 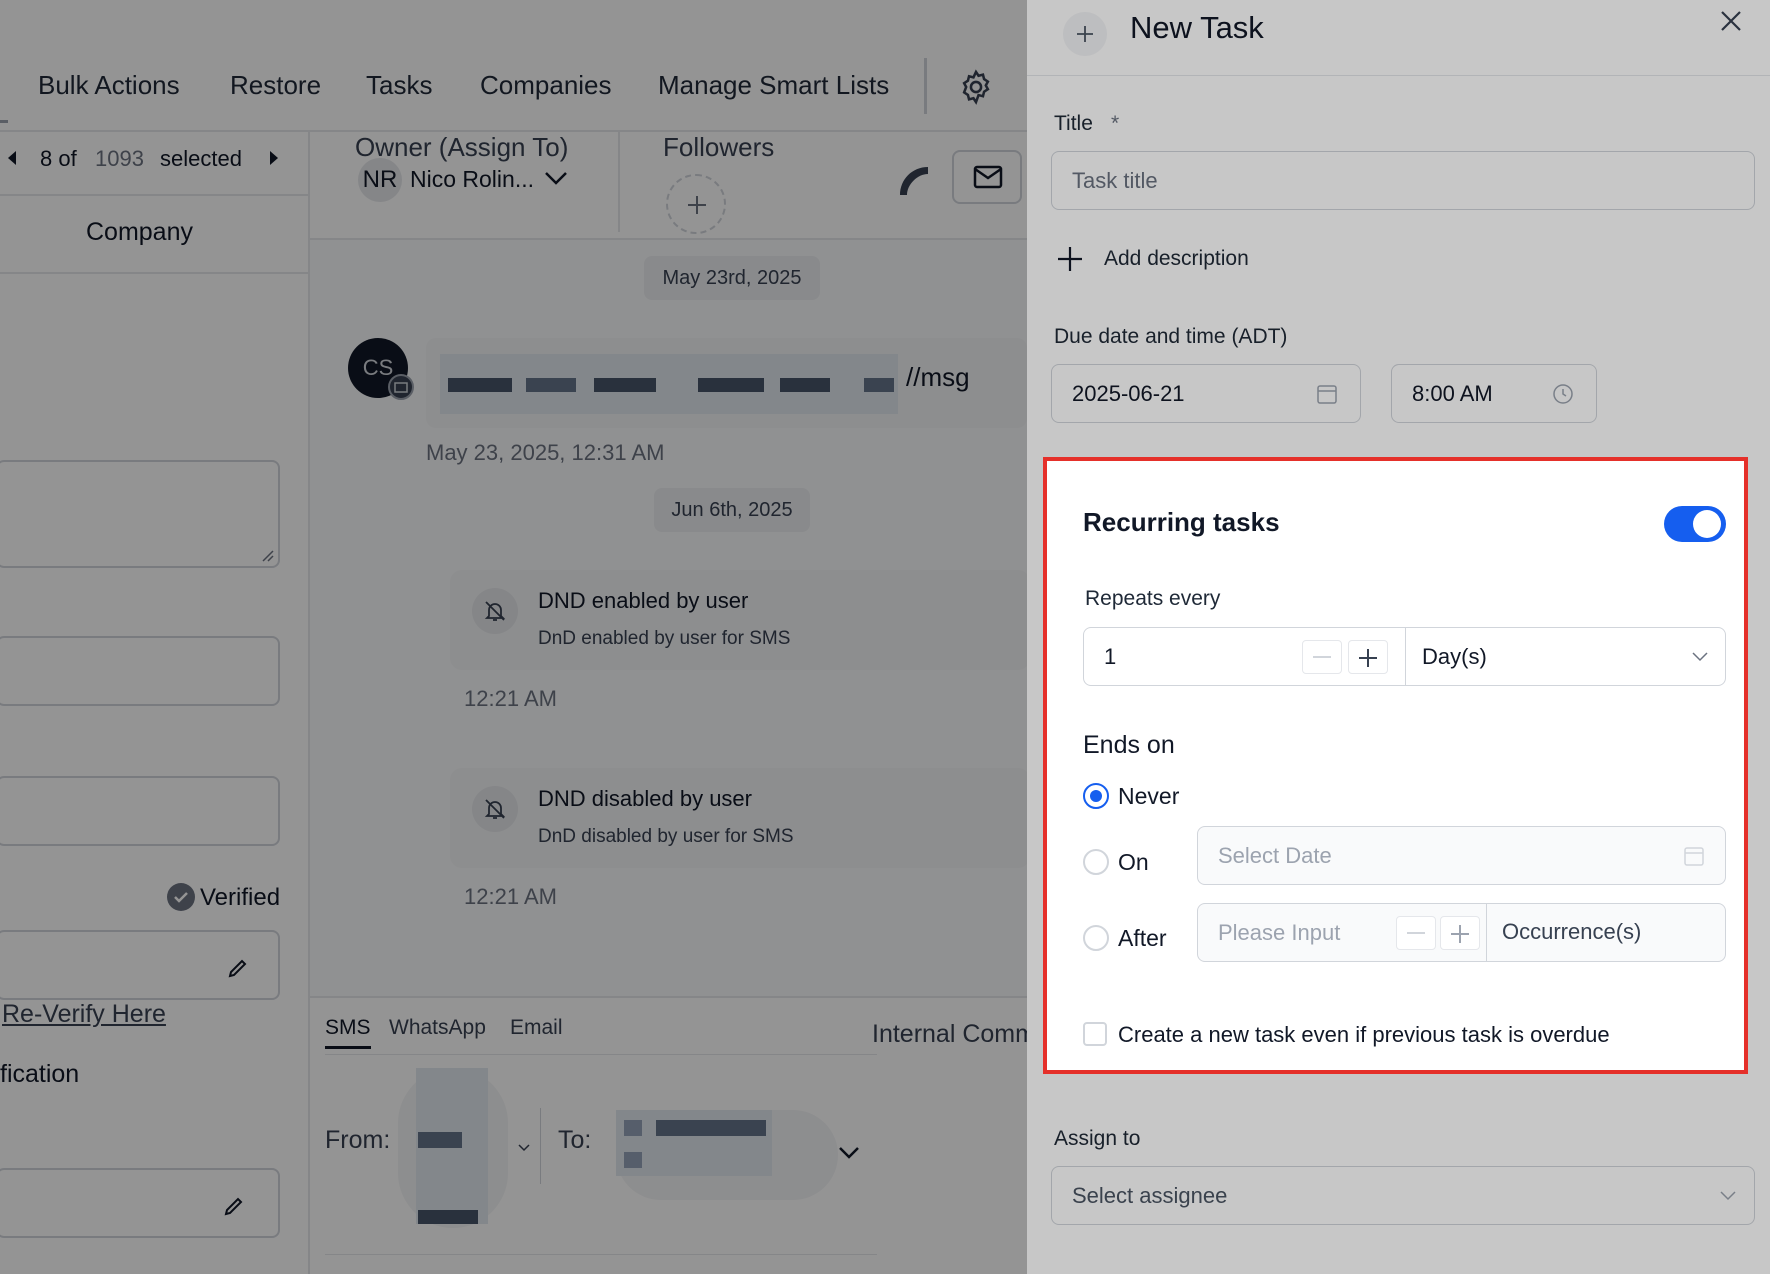 I want to click on recurring-heading: Recurring tasks, so click(x=1181, y=522).